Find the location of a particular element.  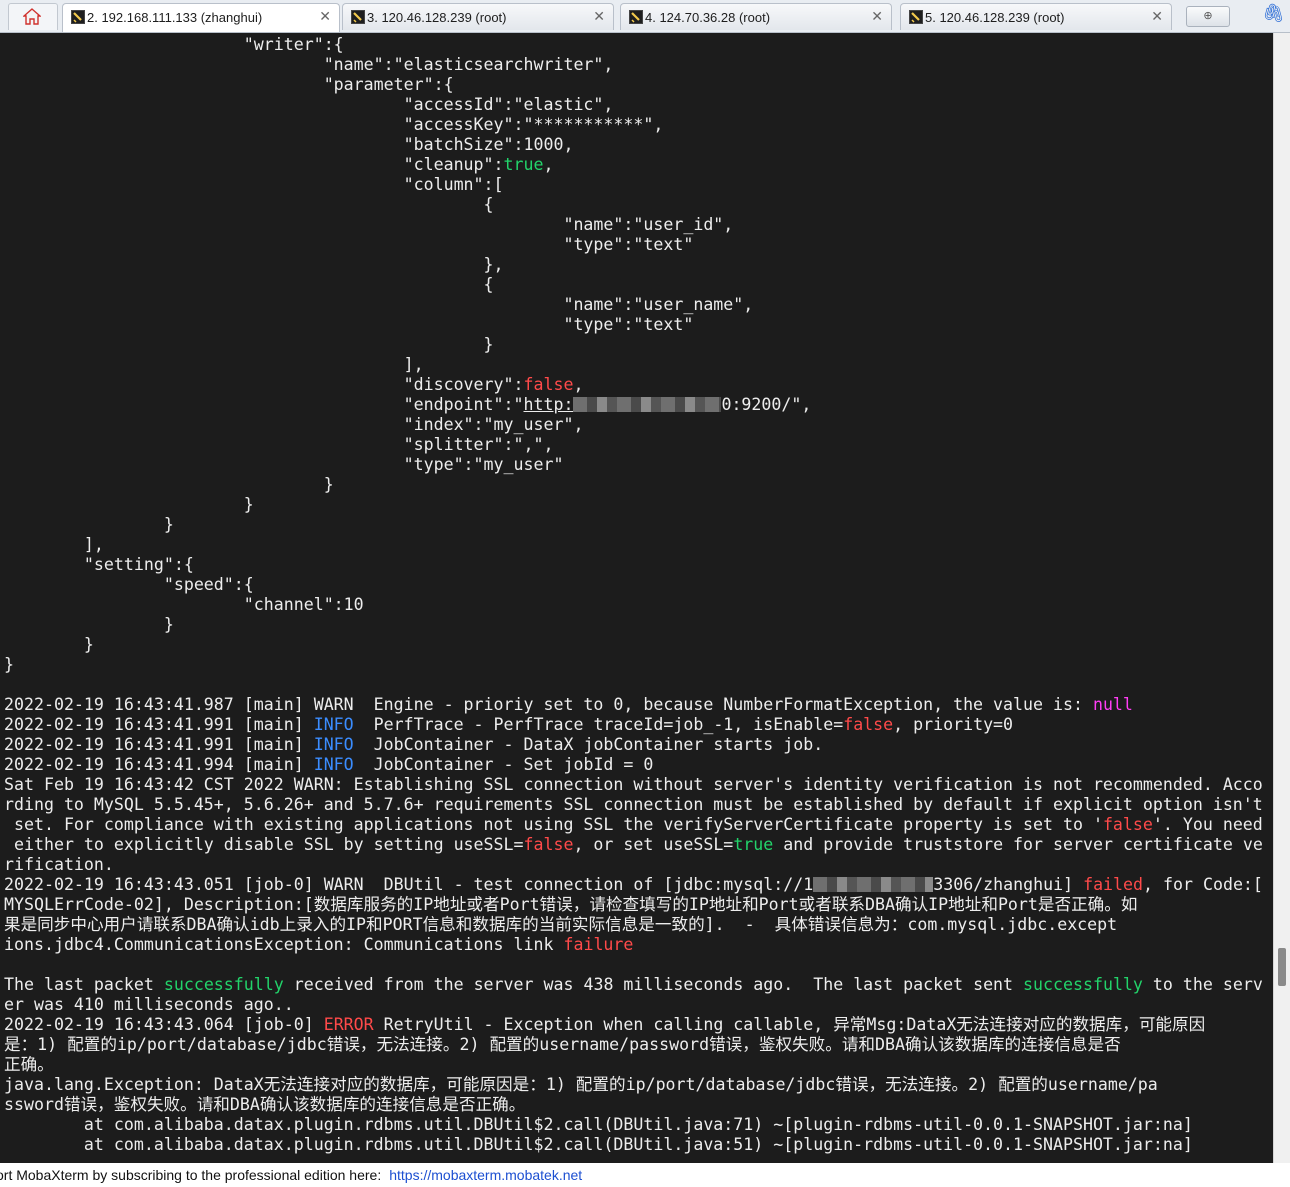

terminal-text: , is located at coordinates (548, 164).